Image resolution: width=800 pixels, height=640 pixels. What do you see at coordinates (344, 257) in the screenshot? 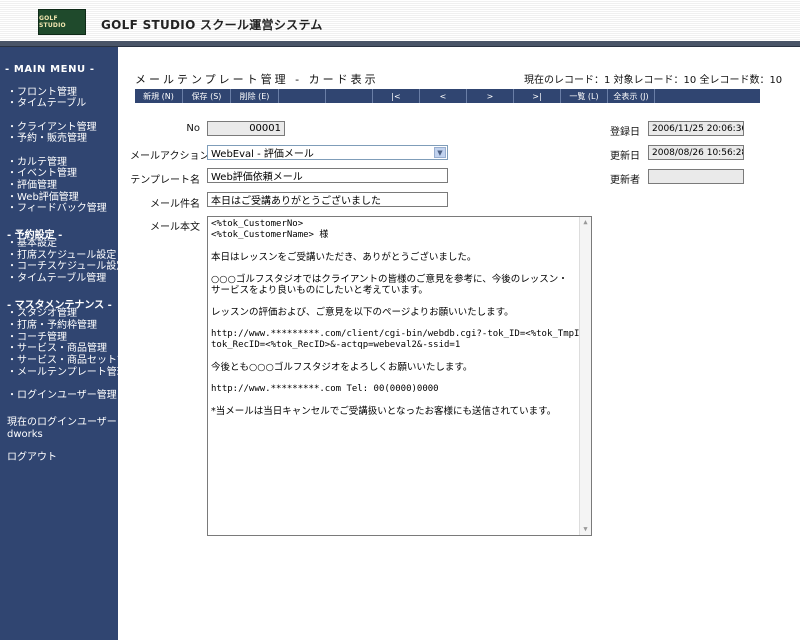
I see `mail-body-line: 本日はレッスンをご受講いただき、ありがとうございました。` at bounding box center [344, 257].